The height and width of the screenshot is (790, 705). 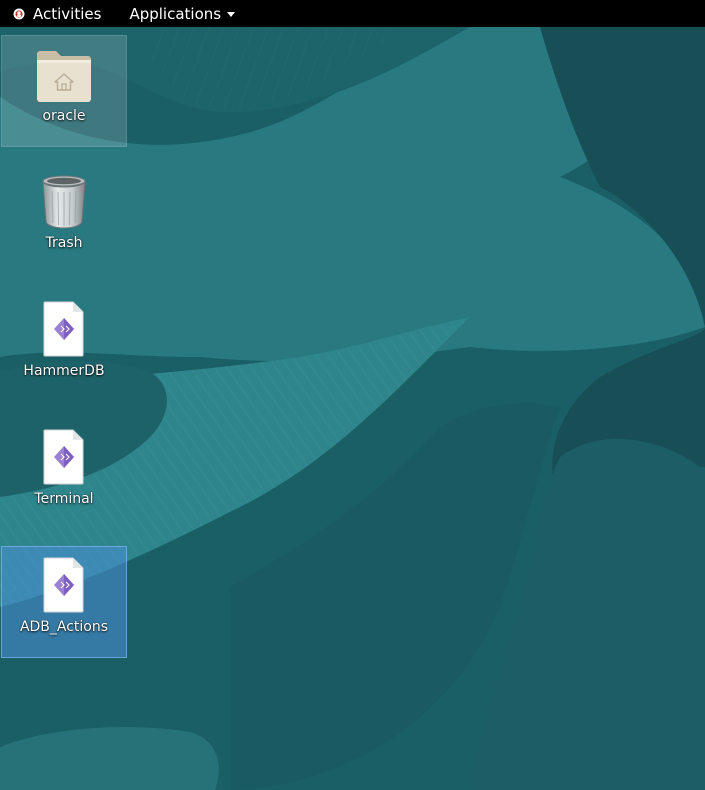 What do you see at coordinates (352, 13) in the screenshot?
I see `top-bar: Activities Applications` at bounding box center [352, 13].